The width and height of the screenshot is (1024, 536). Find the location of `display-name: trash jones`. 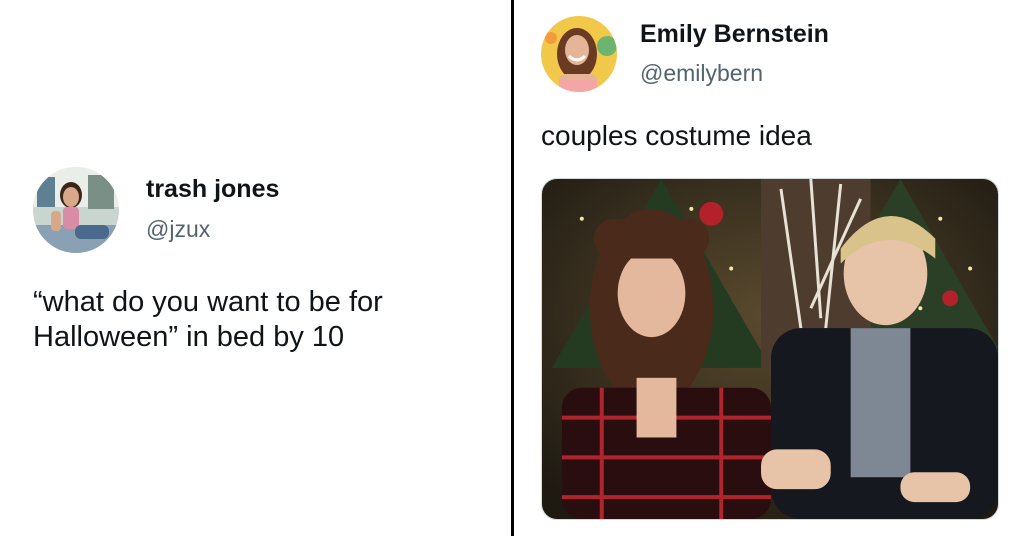

display-name: trash jones is located at coordinates (212, 189).